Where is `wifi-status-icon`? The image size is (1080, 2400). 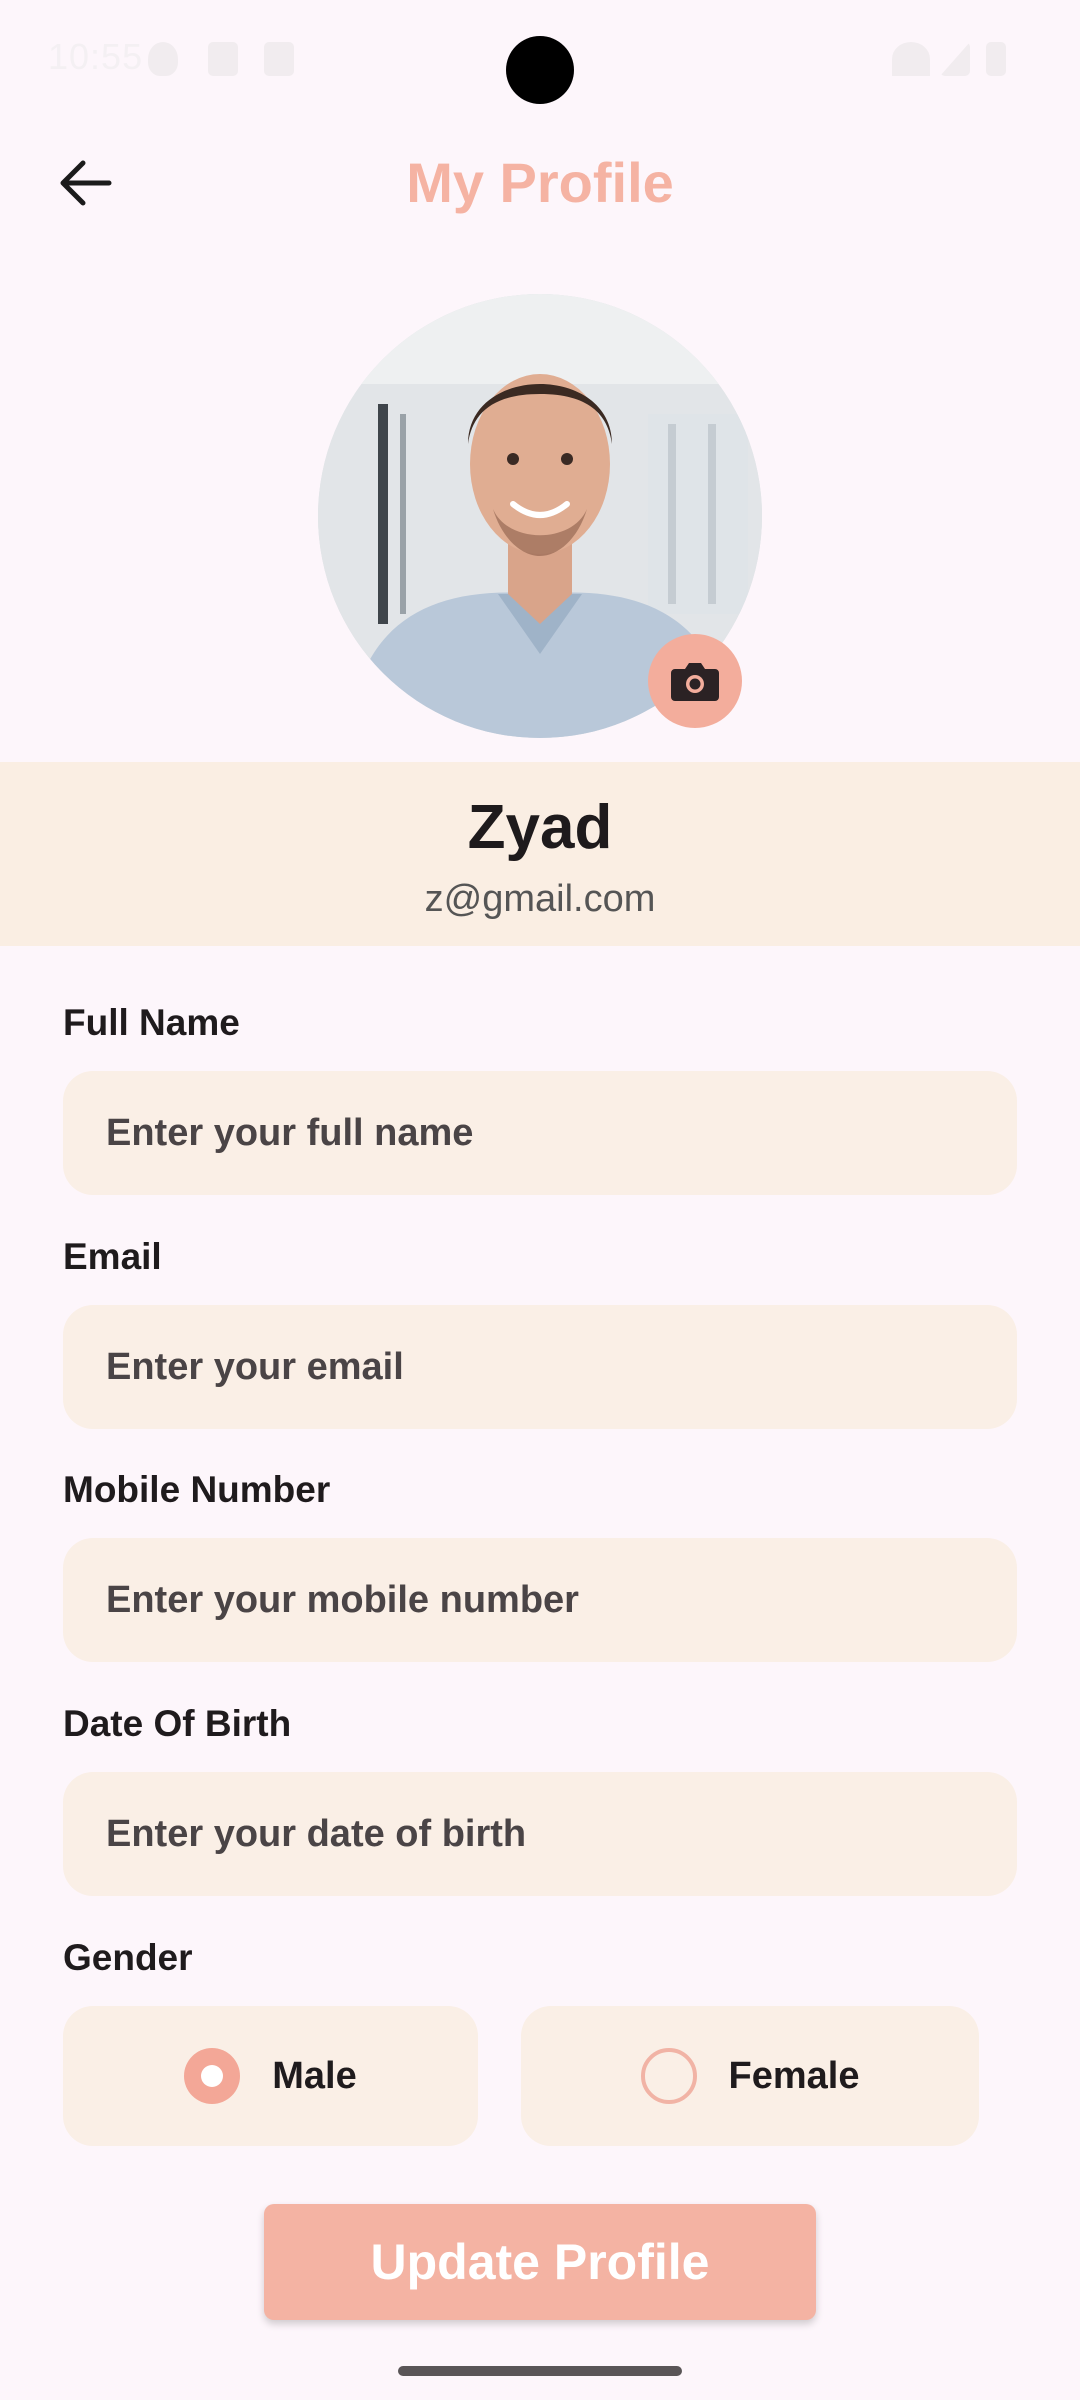 wifi-status-icon is located at coordinates (911, 59).